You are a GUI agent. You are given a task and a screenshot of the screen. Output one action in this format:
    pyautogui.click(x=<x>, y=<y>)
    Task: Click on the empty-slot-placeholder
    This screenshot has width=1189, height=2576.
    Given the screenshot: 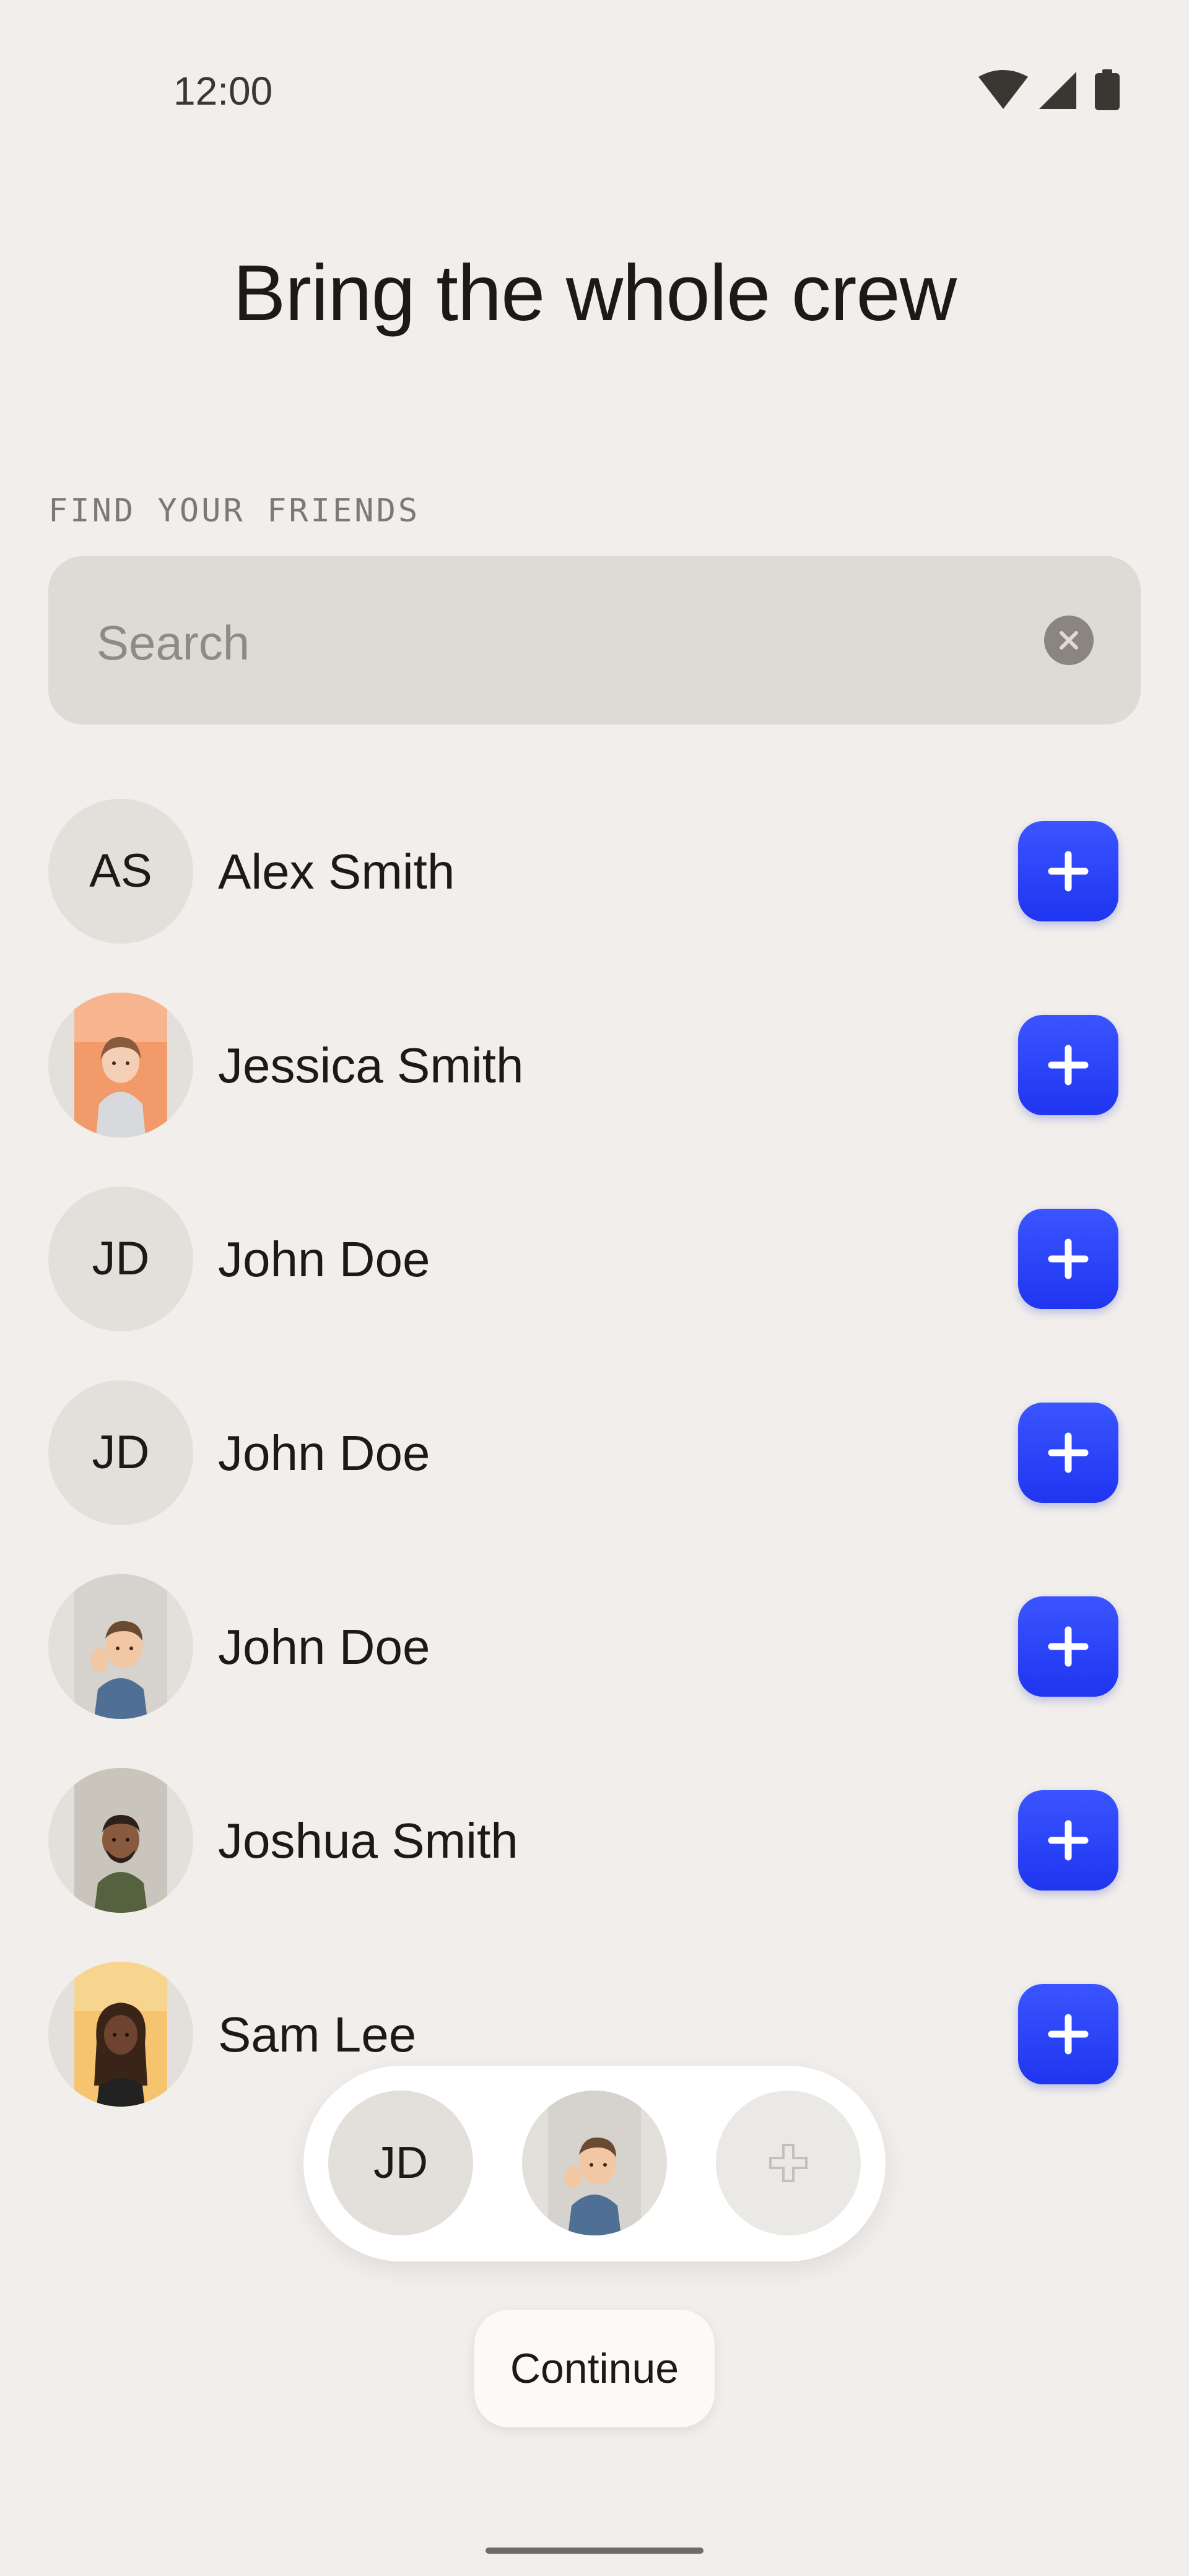 What is the action you would take?
    pyautogui.click(x=788, y=2163)
    